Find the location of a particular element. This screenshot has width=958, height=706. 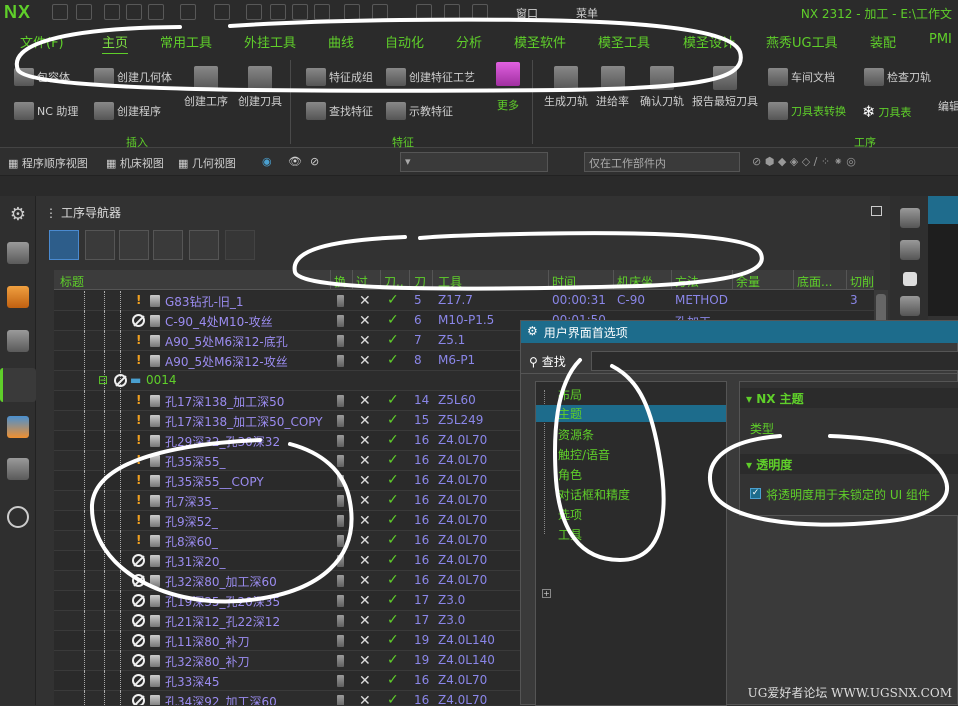

bounding-body-button: 包容体 is located at coordinates (42, 77).